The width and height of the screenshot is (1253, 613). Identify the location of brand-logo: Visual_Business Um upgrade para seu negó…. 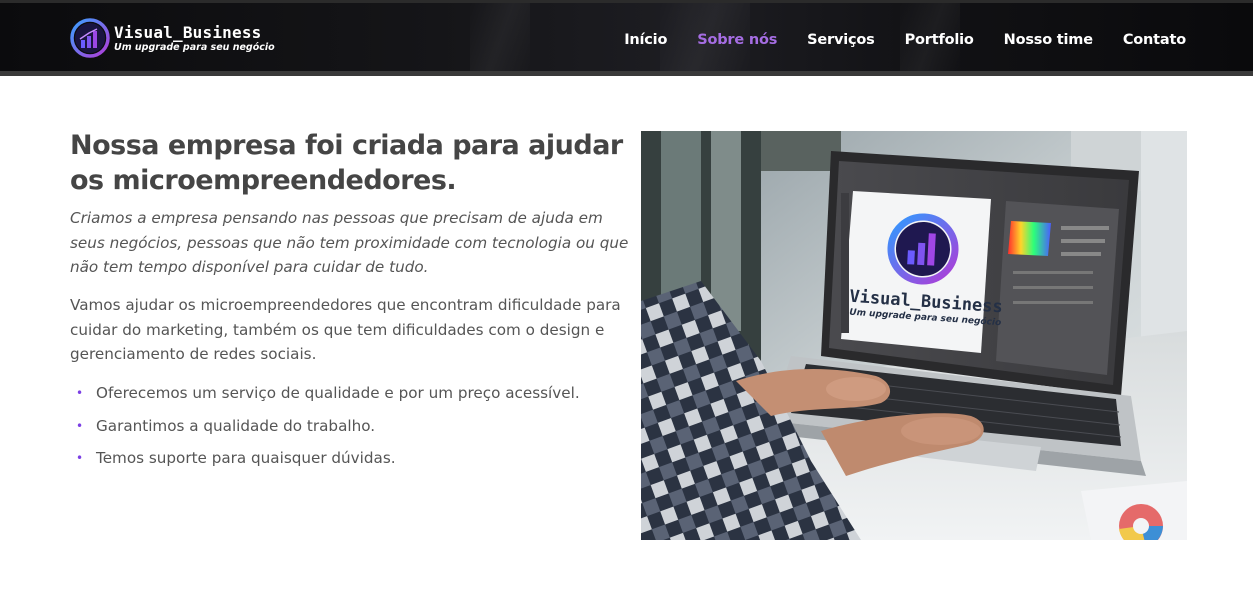
(172, 38).